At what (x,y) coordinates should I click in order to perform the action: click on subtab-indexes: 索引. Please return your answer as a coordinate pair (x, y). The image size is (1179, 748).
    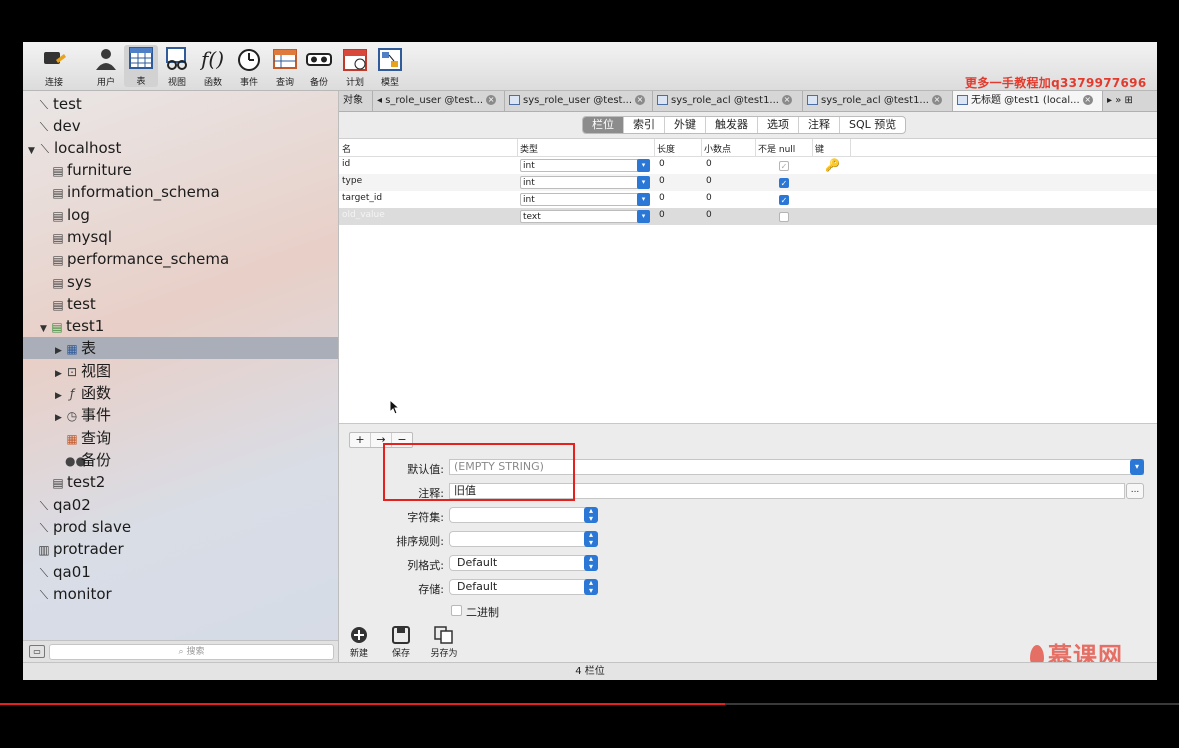
    Looking at the image, I should click on (644, 125).